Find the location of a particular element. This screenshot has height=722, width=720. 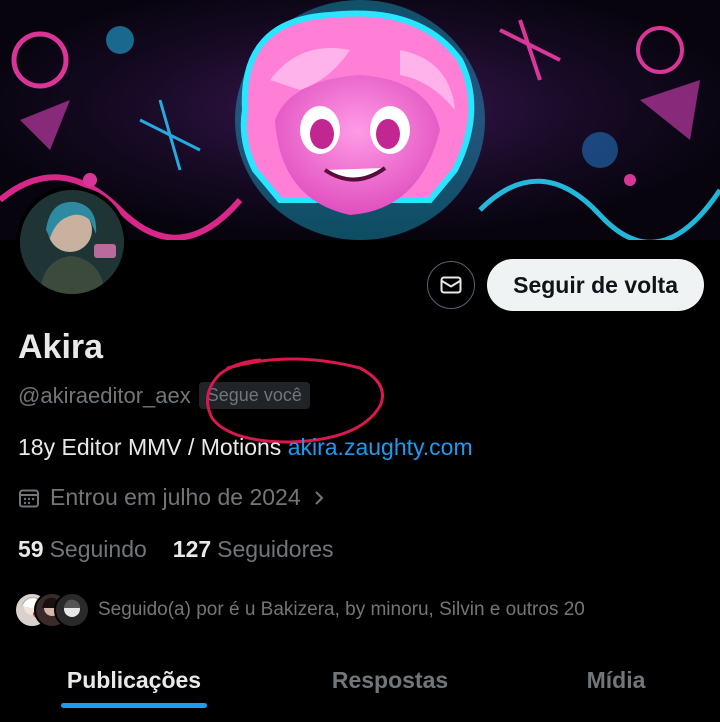

follow-counts: 59 Seguindo 127 Seguidores is located at coordinates (176, 549).